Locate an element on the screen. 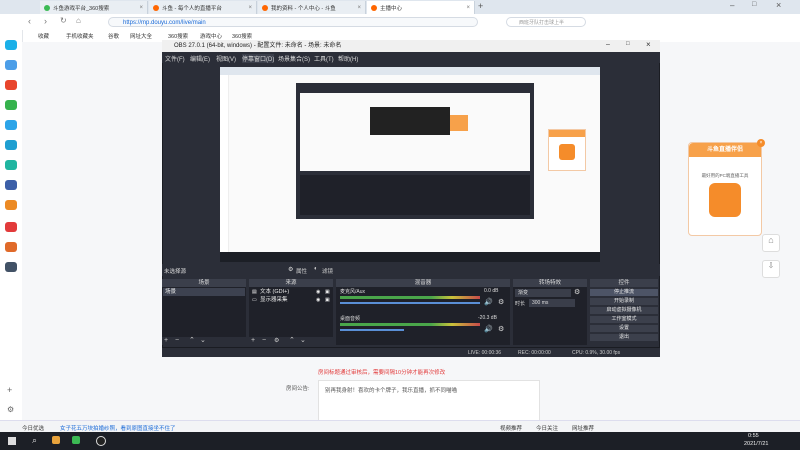 This screenshot has height=450, width=800. obs-maximize-button: □ is located at coordinates (628, 44).